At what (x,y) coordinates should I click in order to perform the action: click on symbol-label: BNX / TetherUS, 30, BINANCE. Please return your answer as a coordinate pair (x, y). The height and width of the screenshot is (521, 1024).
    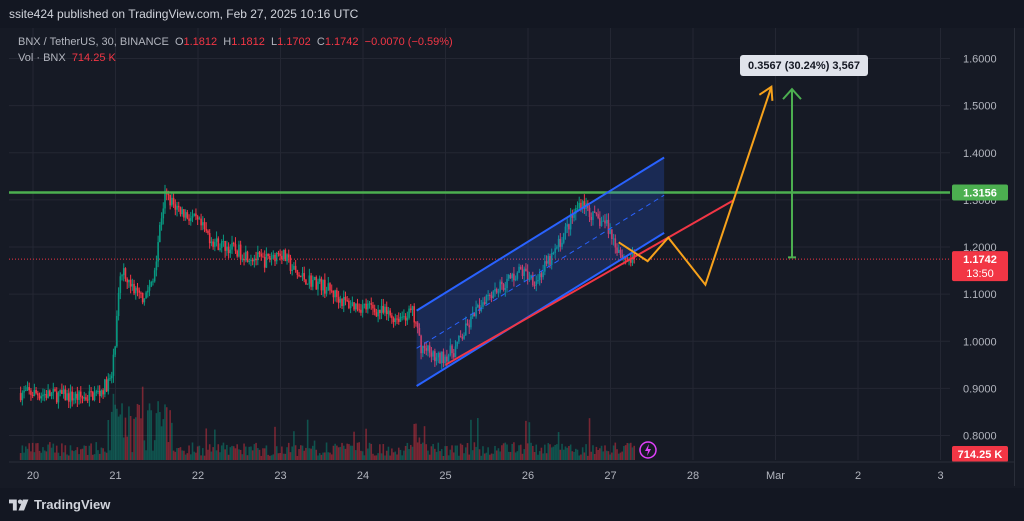
    Looking at the image, I should click on (93, 42).